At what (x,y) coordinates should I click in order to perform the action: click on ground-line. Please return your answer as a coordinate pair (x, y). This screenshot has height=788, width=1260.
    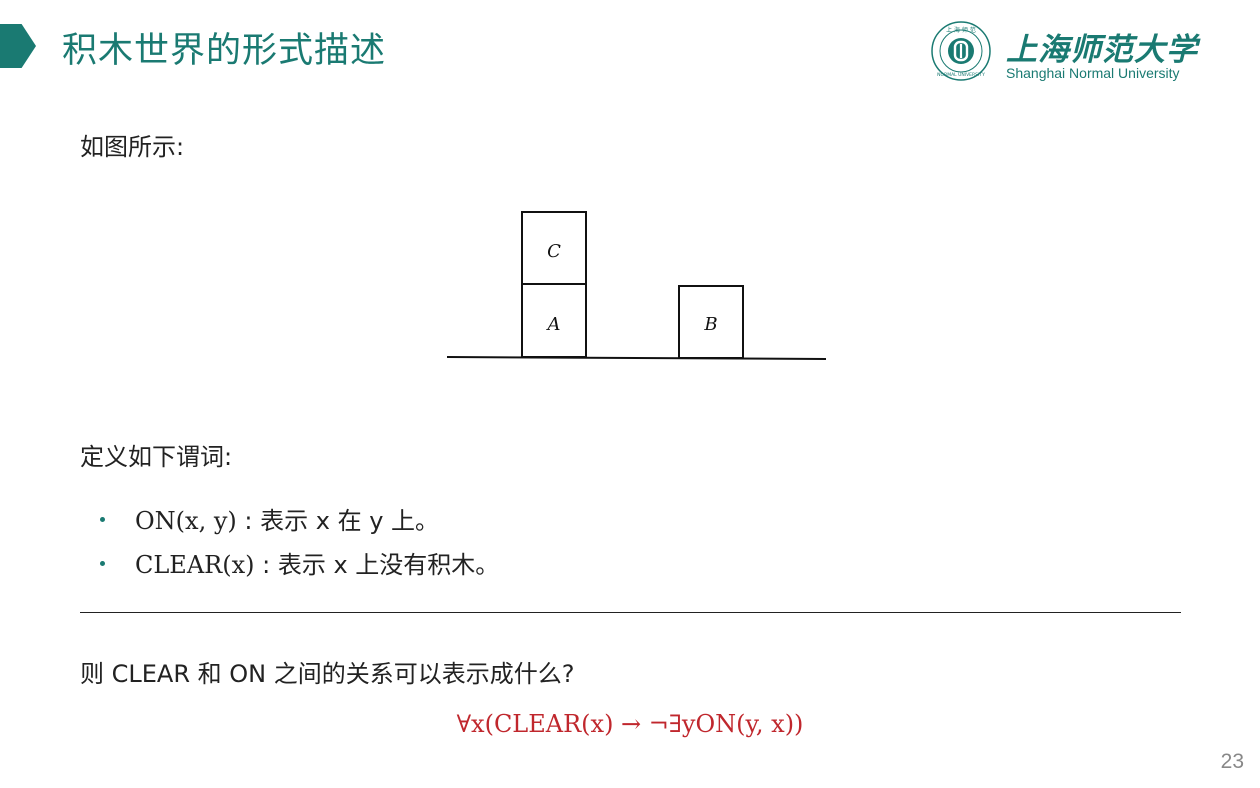
    Looking at the image, I should click on (636, 358).